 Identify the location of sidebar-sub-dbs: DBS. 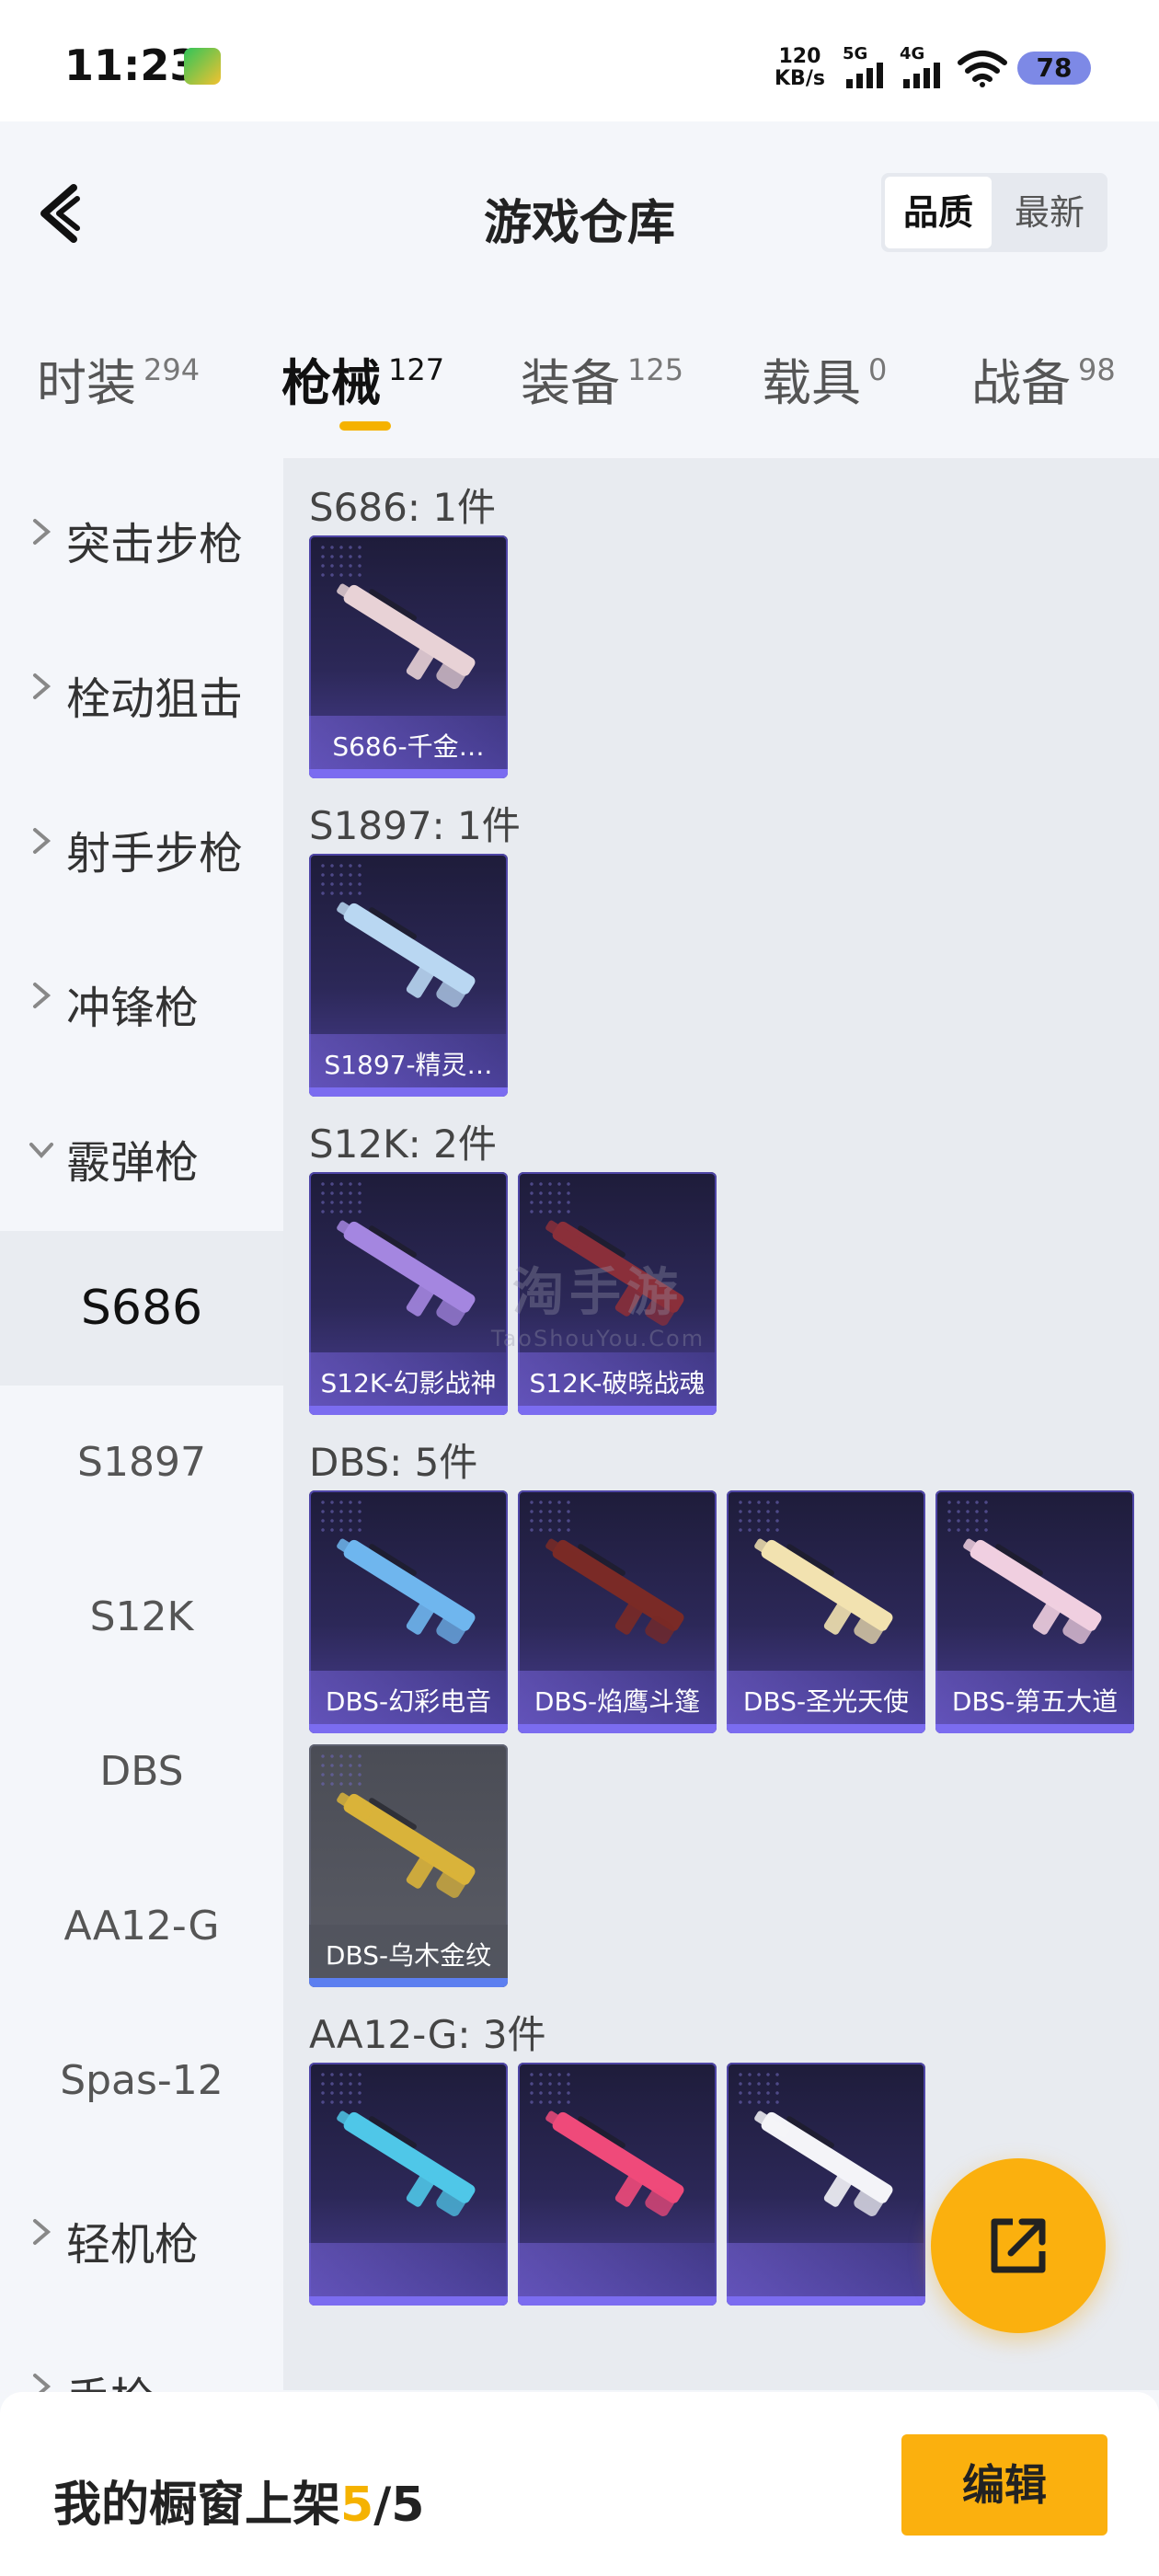
(141, 1772).